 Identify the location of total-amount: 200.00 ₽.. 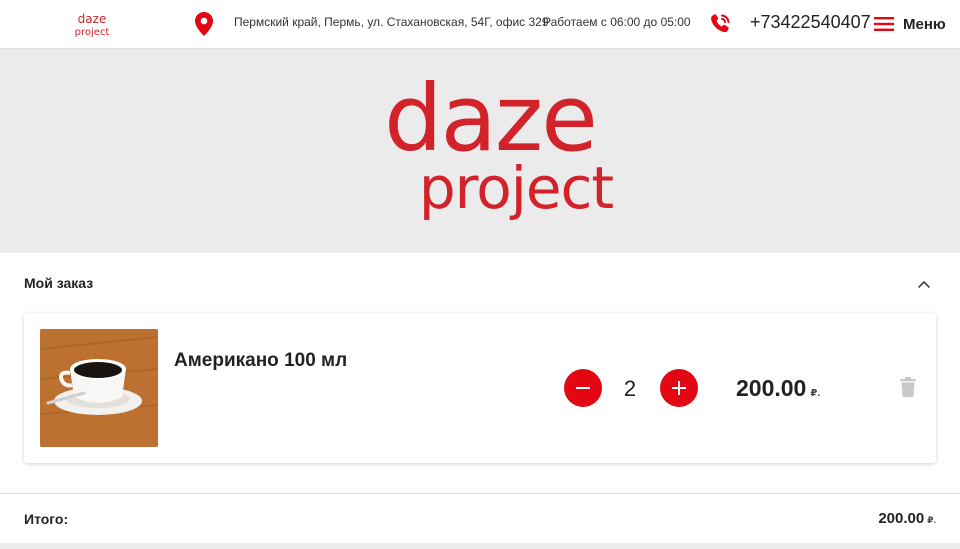
(907, 518).